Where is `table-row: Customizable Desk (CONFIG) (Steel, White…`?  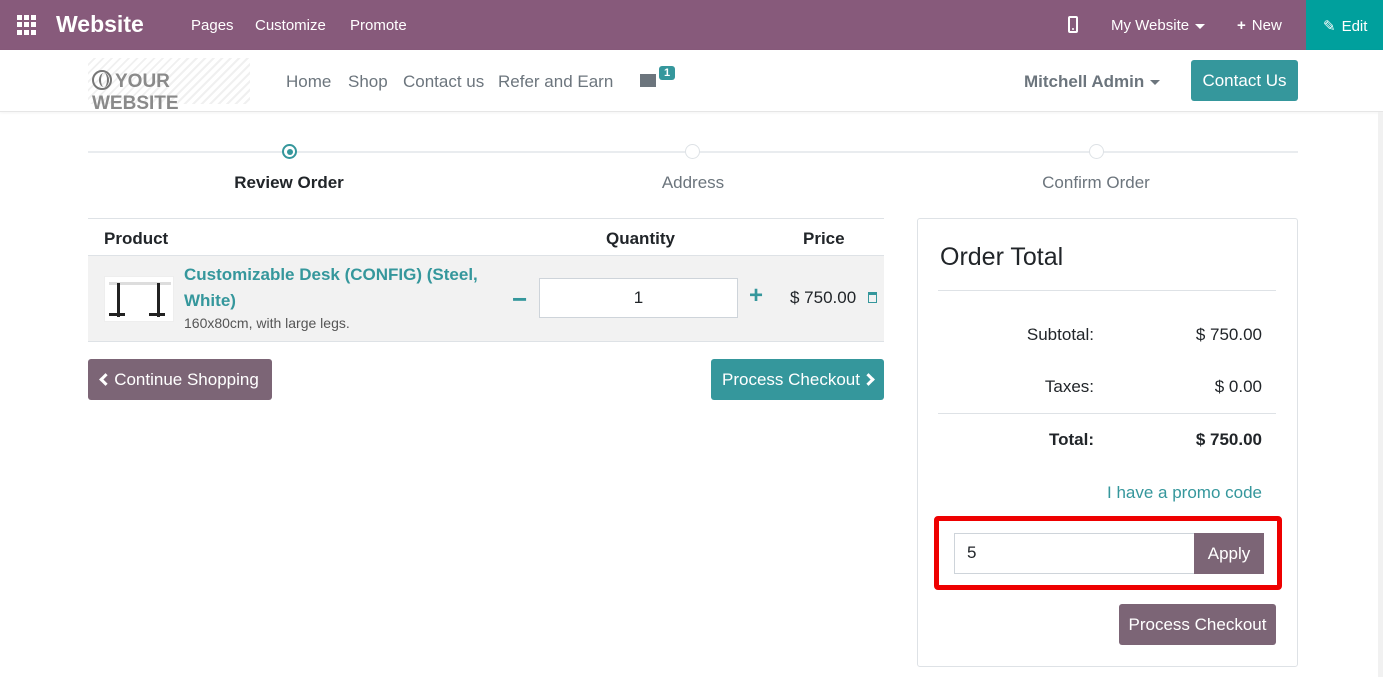 table-row: Customizable Desk (CONFIG) (Steel, White… is located at coordinates (486, 299).